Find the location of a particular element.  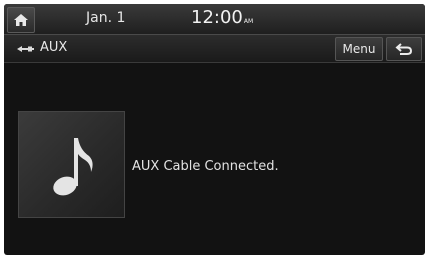

clock-display: 12:00AM is located at coordinates (222, 17).